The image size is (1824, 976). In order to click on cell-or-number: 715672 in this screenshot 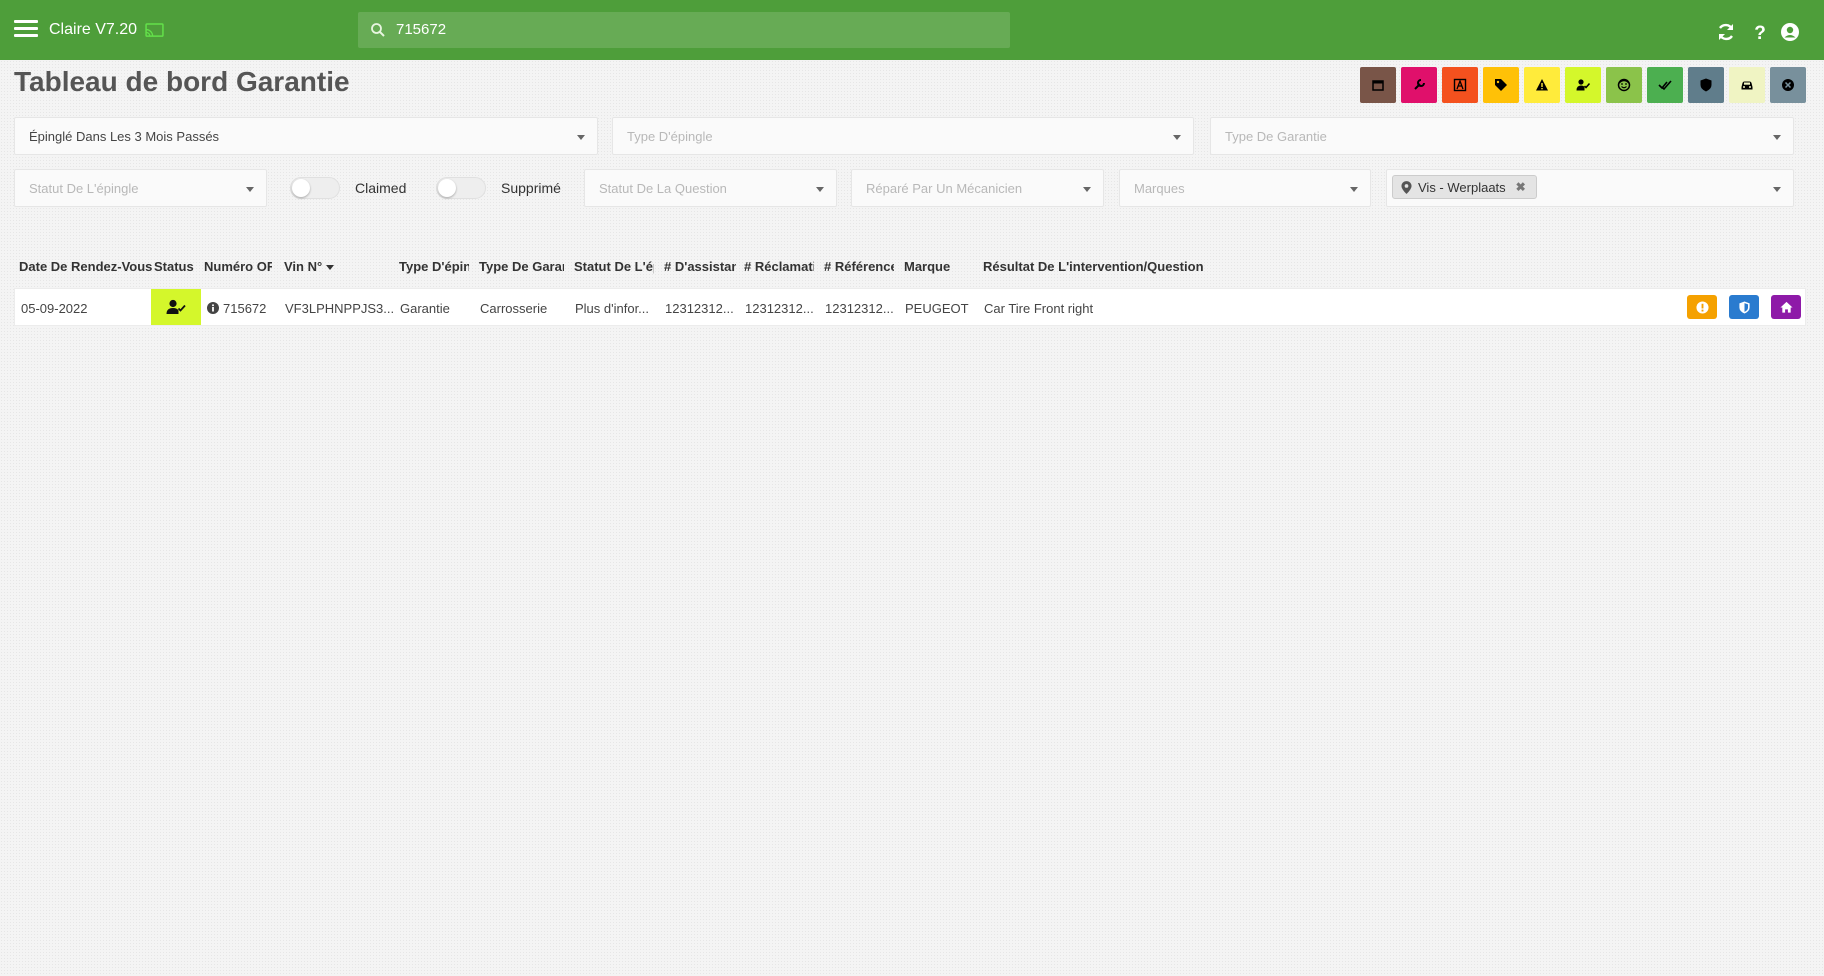, I will do `click(254, 308)`.